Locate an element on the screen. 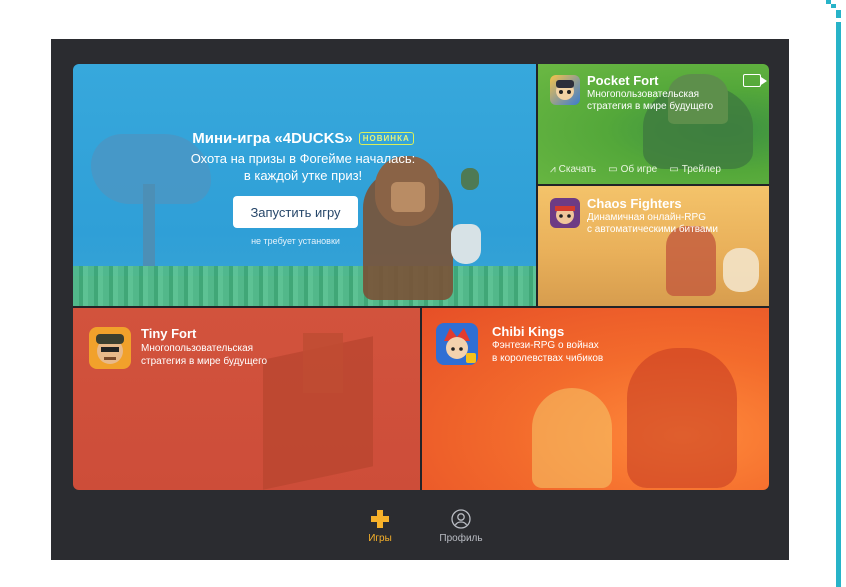 This screenshot has height=587, width=846. tab-games-label: Игры is located at coordinates (380, 538).